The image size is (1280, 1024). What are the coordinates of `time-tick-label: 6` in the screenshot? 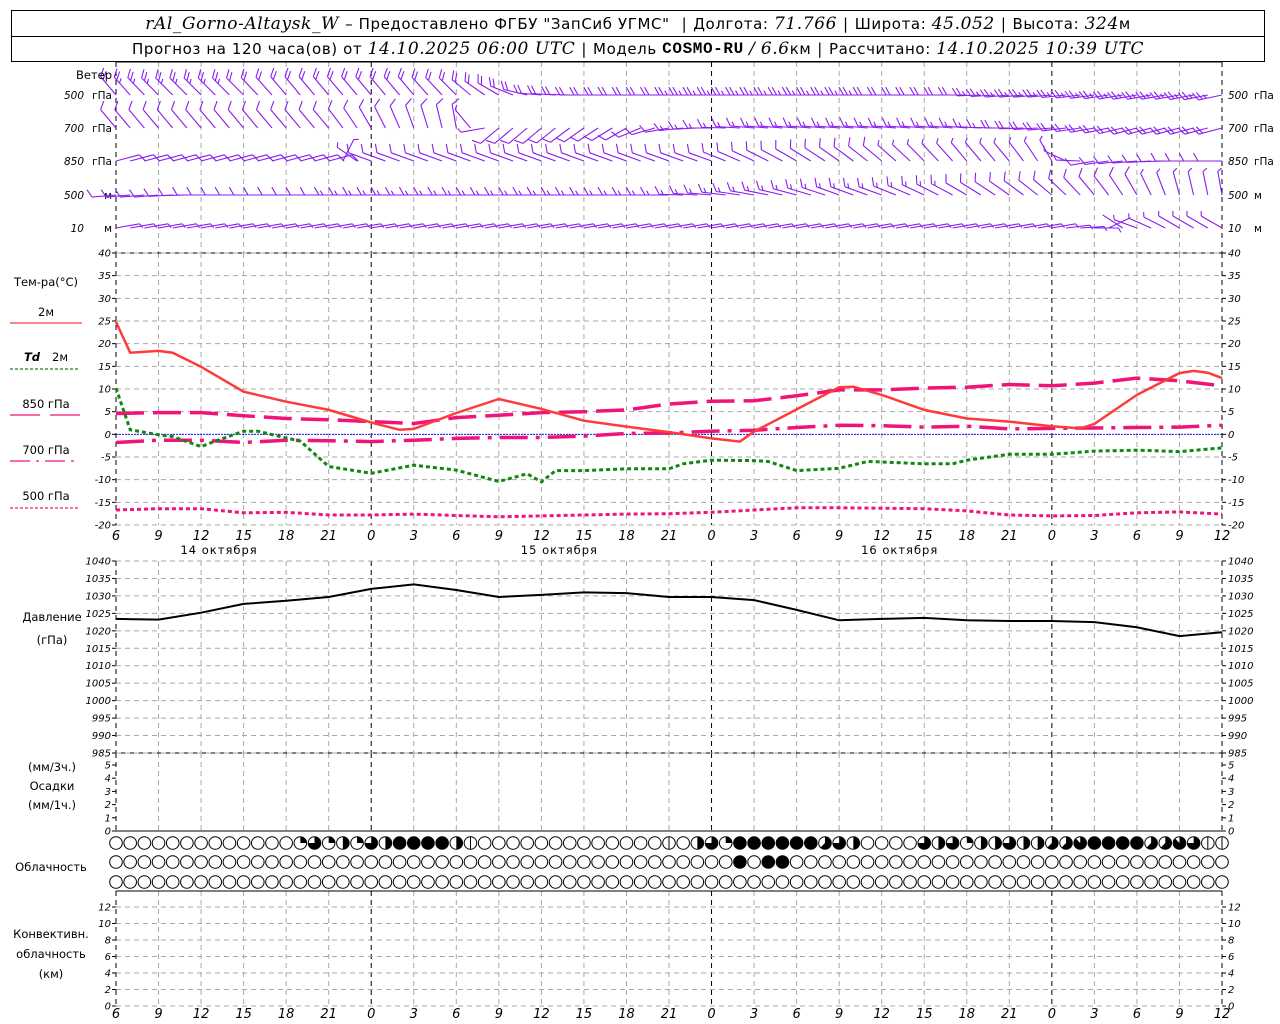 It's located at (796, 536).